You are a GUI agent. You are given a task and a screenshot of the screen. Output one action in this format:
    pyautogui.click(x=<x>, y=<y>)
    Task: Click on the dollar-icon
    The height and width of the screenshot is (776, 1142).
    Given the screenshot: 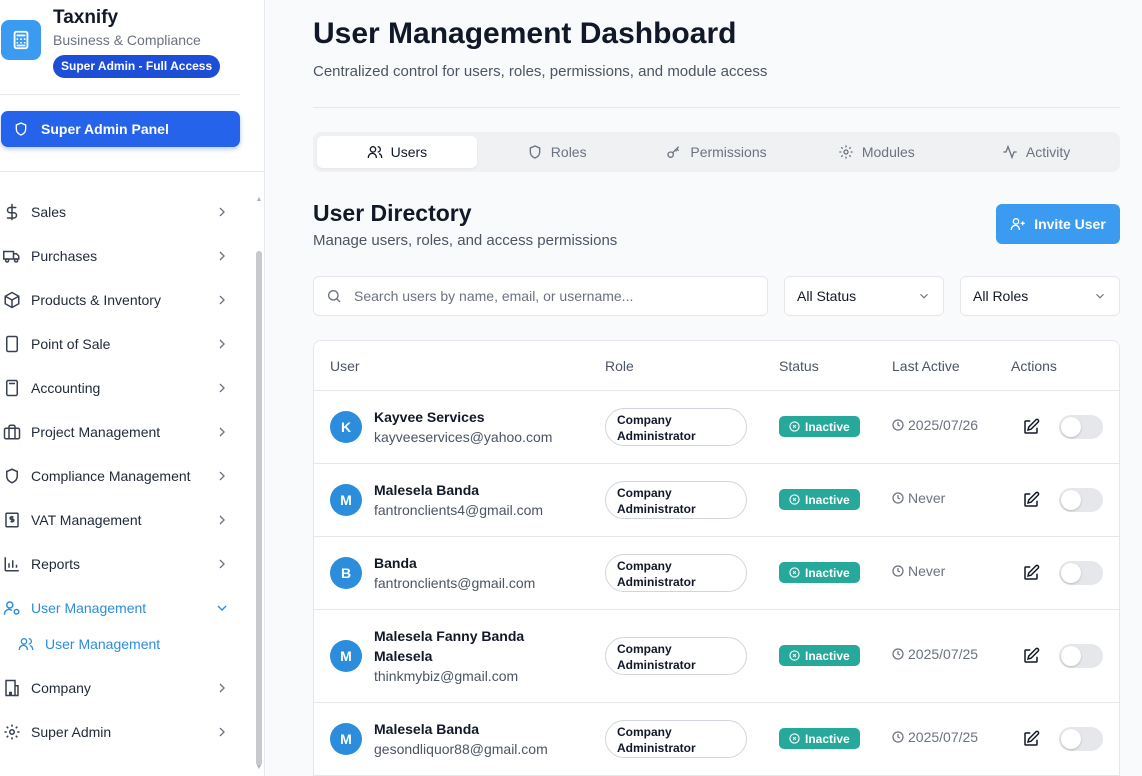 What is the action you would take?
    pyautogui.click(x=12, y=212)
    